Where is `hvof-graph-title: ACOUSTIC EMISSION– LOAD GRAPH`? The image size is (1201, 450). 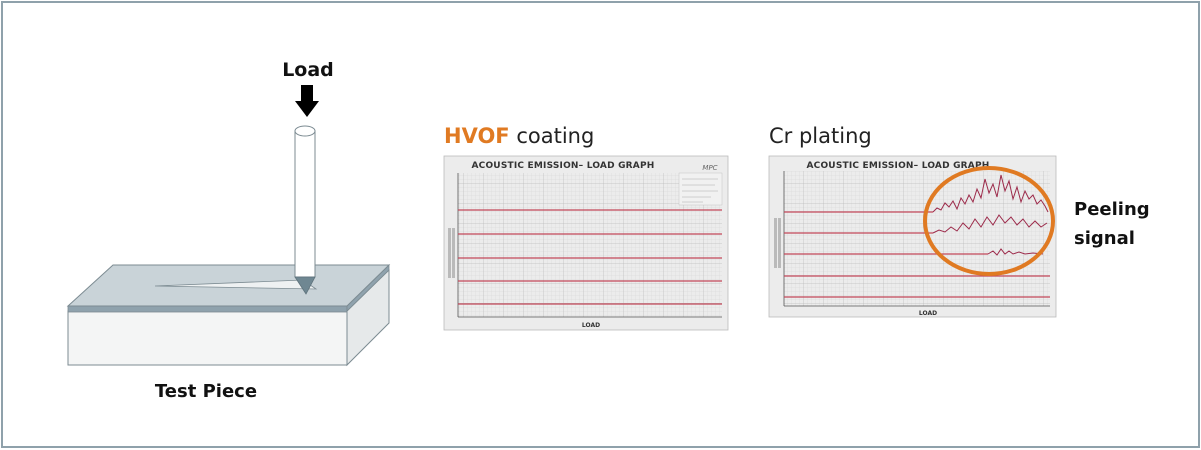 hvof-graph-title: ACOUSTIC EMISSION– LOAD GRAPH is located at coordinates (562, 166).